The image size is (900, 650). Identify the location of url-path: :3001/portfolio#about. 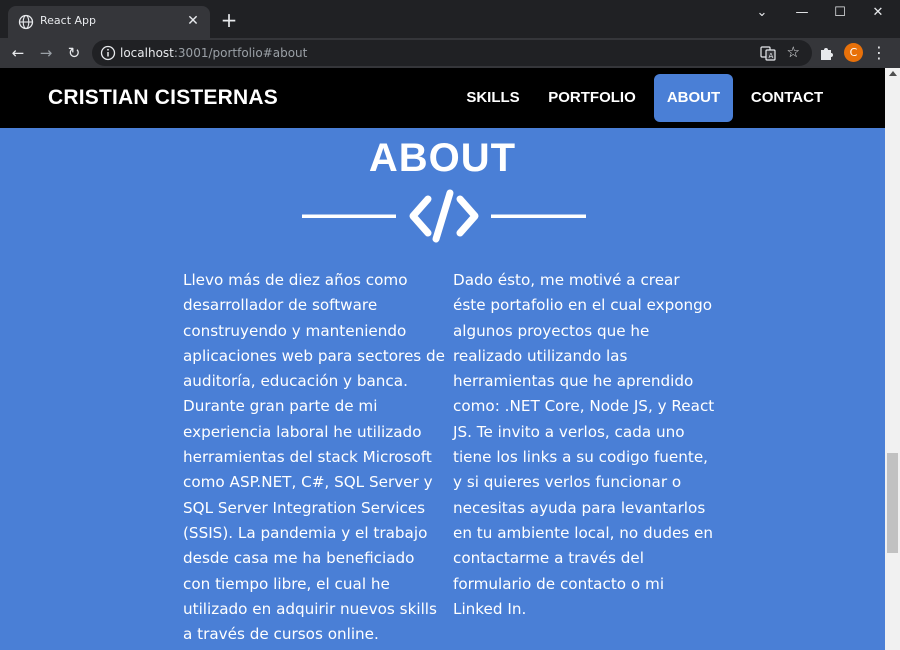
(240, 53).